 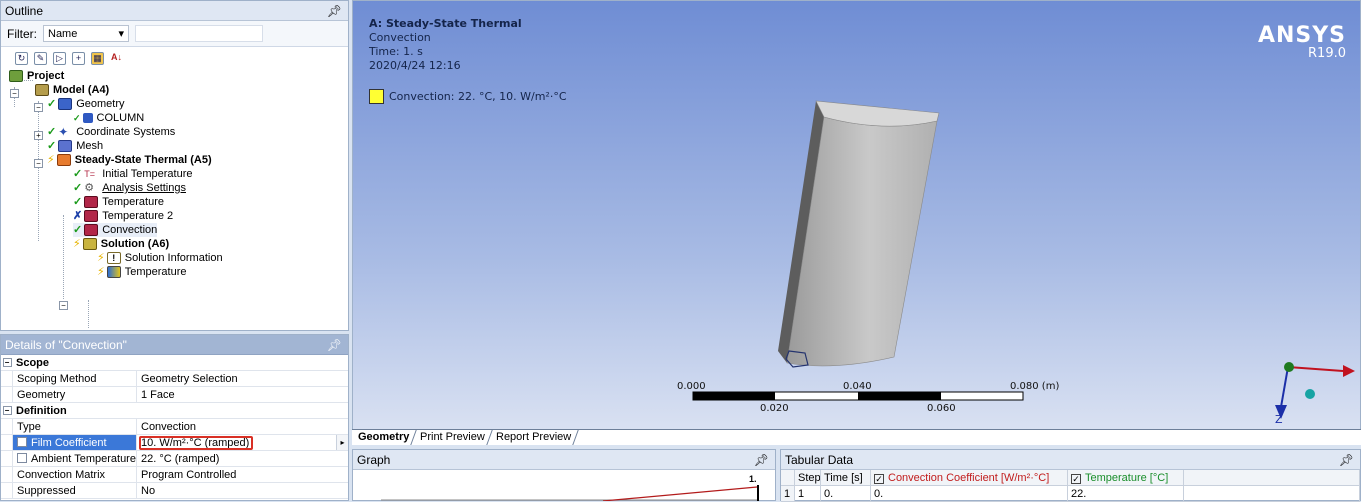 I want to click on tab-print-preview: Print Preview, so click(x=453, y=437).